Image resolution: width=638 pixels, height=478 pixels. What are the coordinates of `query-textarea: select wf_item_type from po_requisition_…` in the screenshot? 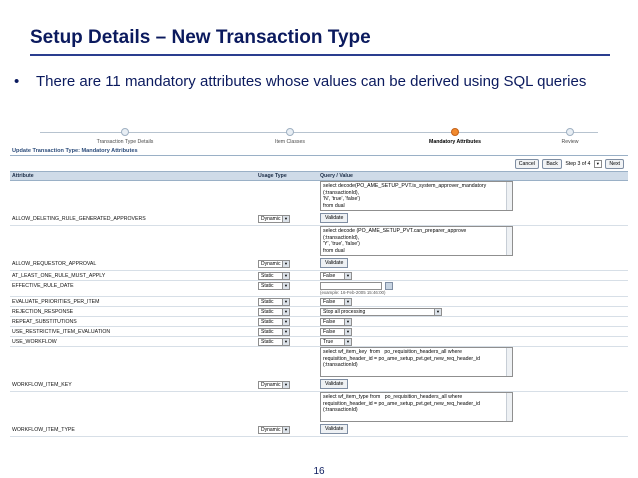 It's located at (416, 407).